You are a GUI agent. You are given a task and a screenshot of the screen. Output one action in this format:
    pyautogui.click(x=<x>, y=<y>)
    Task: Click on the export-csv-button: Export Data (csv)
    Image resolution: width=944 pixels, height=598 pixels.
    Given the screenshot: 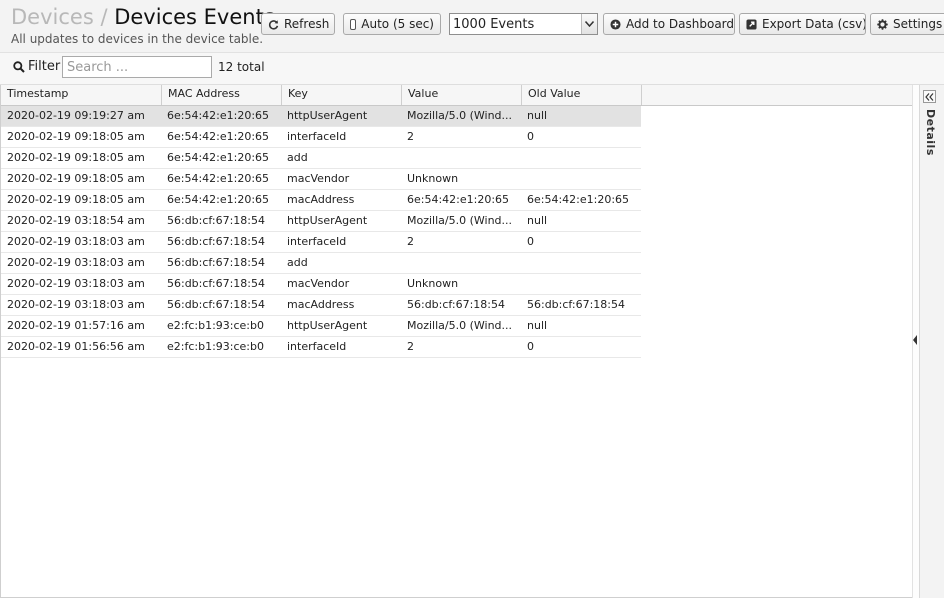 What is the action you would take?
    pyautogui.click(x=802, y=24)
    